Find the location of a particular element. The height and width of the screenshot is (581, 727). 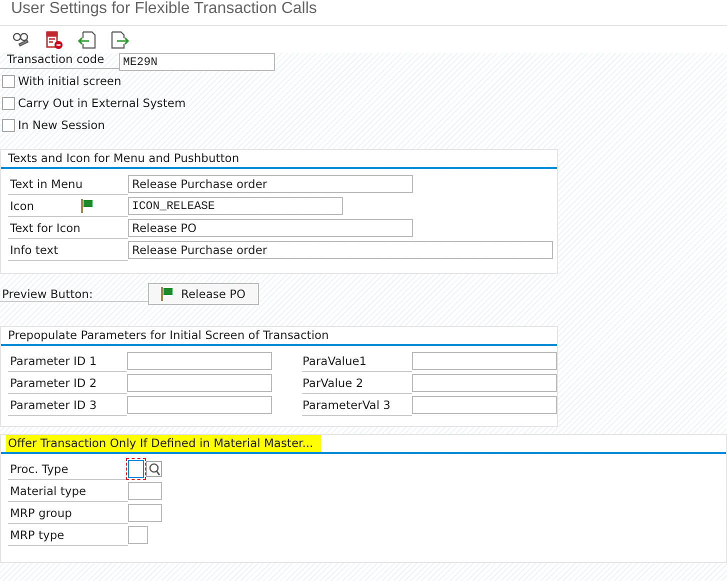

checkbox-label: With initial screen is located at coordinates (70, 81).